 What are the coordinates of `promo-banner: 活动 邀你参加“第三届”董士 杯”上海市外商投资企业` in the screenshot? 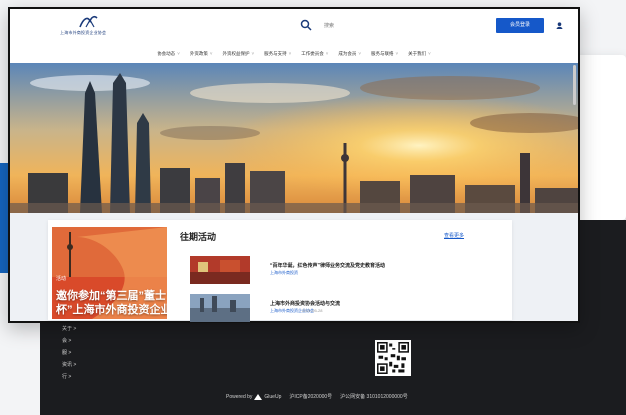 It's located at (109, 273).